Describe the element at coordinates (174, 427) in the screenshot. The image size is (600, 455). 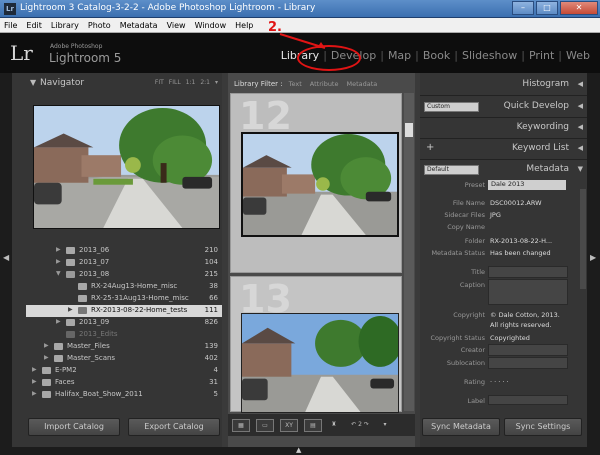
I see `export-catalog-button: Export Catalog` at that location.